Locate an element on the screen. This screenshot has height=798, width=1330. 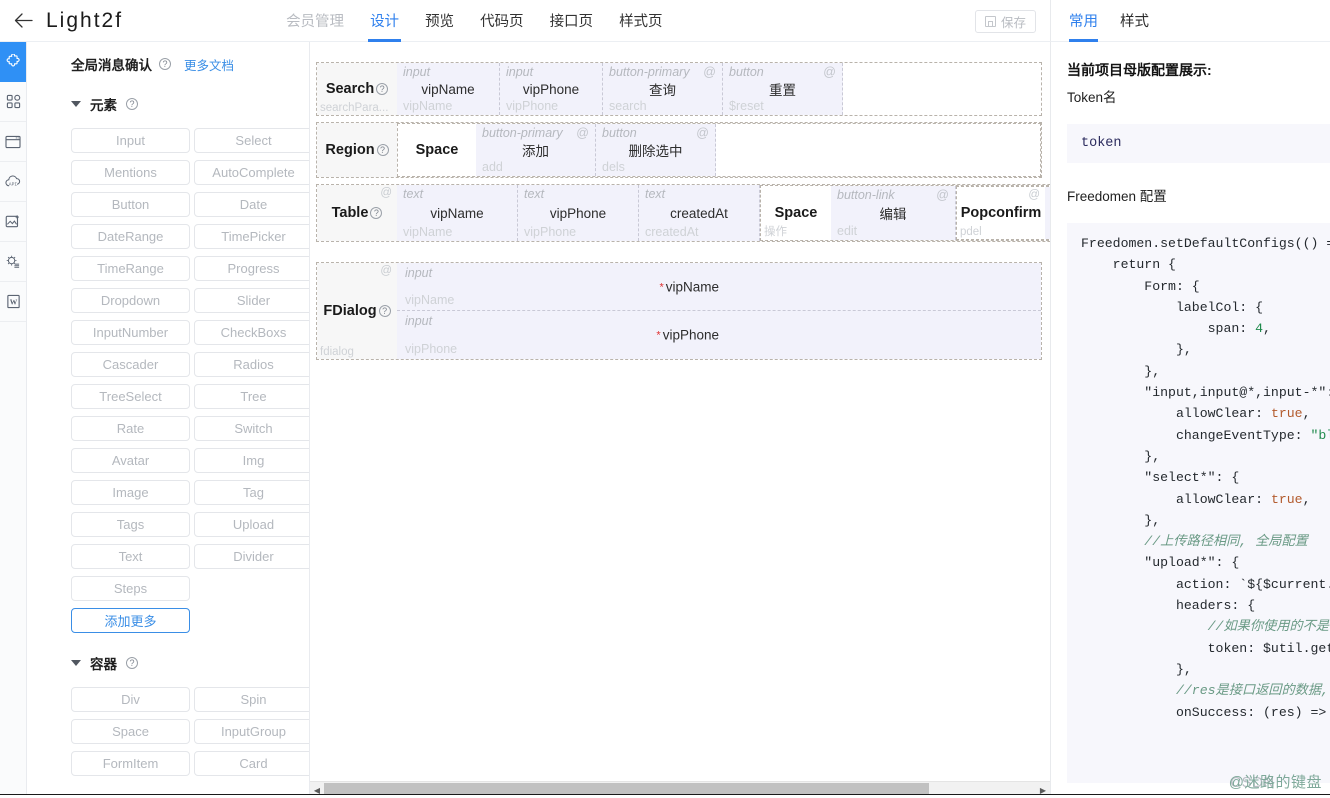
comp-btn-steps: Steps is located at coordinates (130, 588).